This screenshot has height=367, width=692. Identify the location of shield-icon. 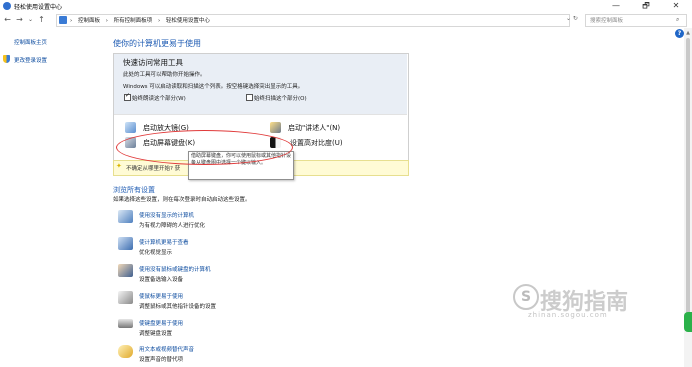
(6, 59).